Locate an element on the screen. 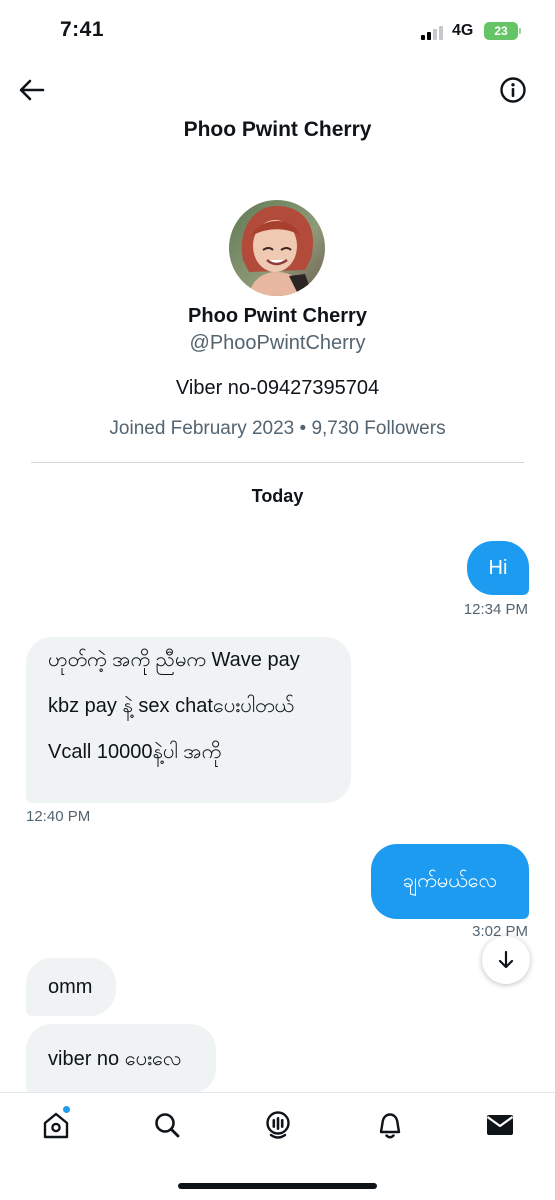 The width and height of the screenshot is (555, 1200). mail-icon is located at coordinates (500, 1125).